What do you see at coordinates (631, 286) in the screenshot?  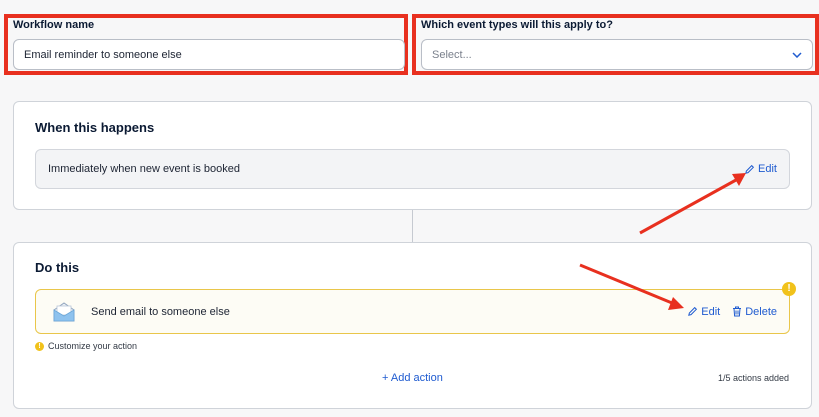 I see `arrow-to-action-edit` at bounding box center [631, 286].